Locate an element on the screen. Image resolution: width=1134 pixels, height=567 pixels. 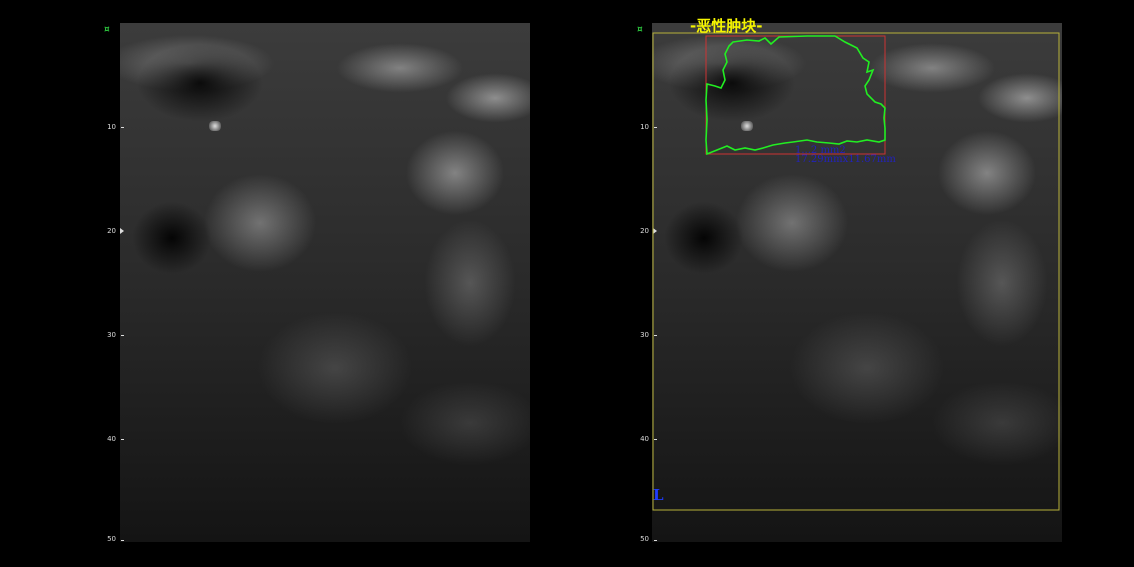
lesion-contour is located at coordinates (795, 95).